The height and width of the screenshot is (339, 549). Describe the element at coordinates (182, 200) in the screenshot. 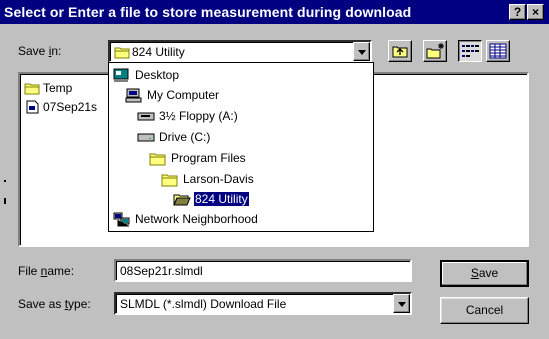

I see `open-folder-icon` at that location.